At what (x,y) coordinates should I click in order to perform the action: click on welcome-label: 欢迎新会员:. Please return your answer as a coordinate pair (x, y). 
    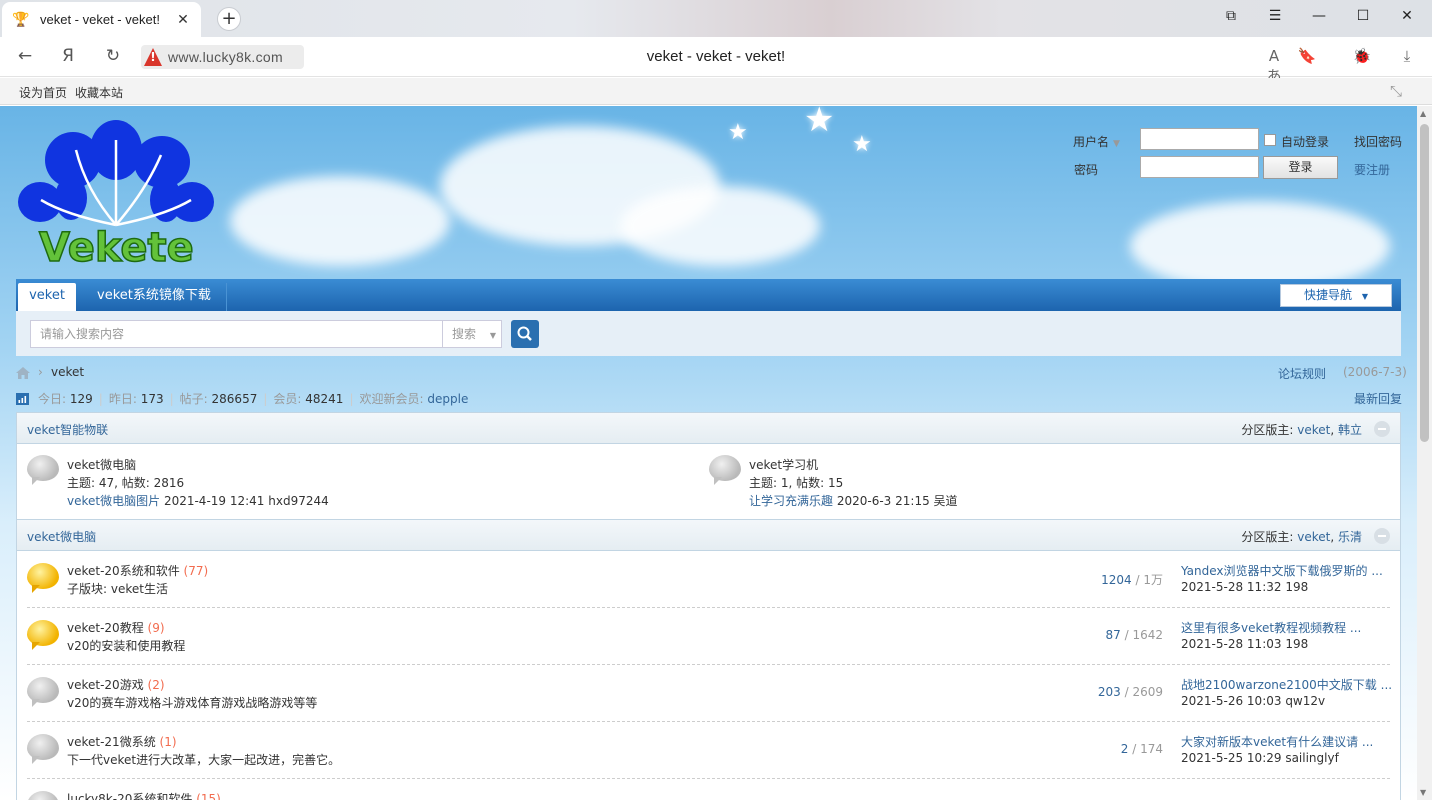
    Looking at the image, I should click on (391, 399).